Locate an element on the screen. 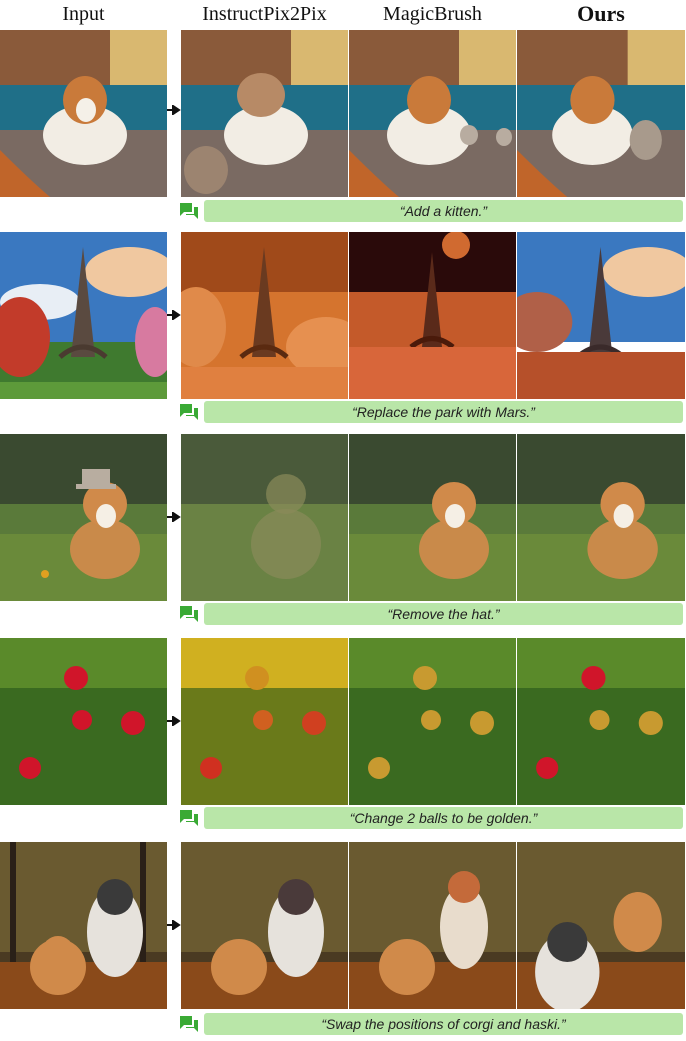  instruction-caption: “Change 2 balls to be golden.” is located at coordinates (443, 818).